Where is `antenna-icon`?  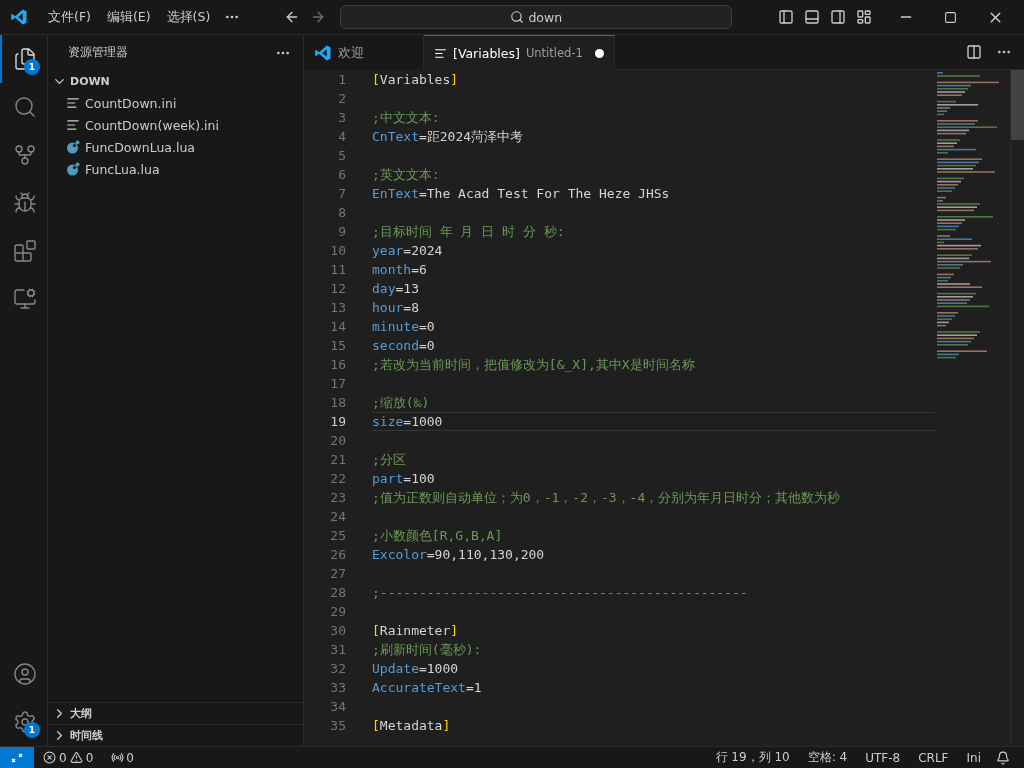 antenna-icon is located at coordinates (118, 757).